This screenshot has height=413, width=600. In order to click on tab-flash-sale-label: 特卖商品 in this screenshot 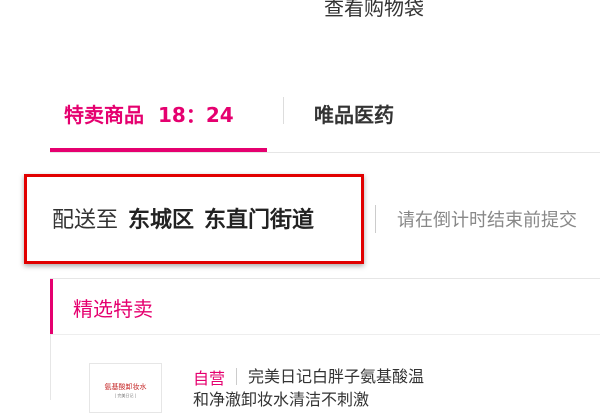, I will do `click(104, 115)`.